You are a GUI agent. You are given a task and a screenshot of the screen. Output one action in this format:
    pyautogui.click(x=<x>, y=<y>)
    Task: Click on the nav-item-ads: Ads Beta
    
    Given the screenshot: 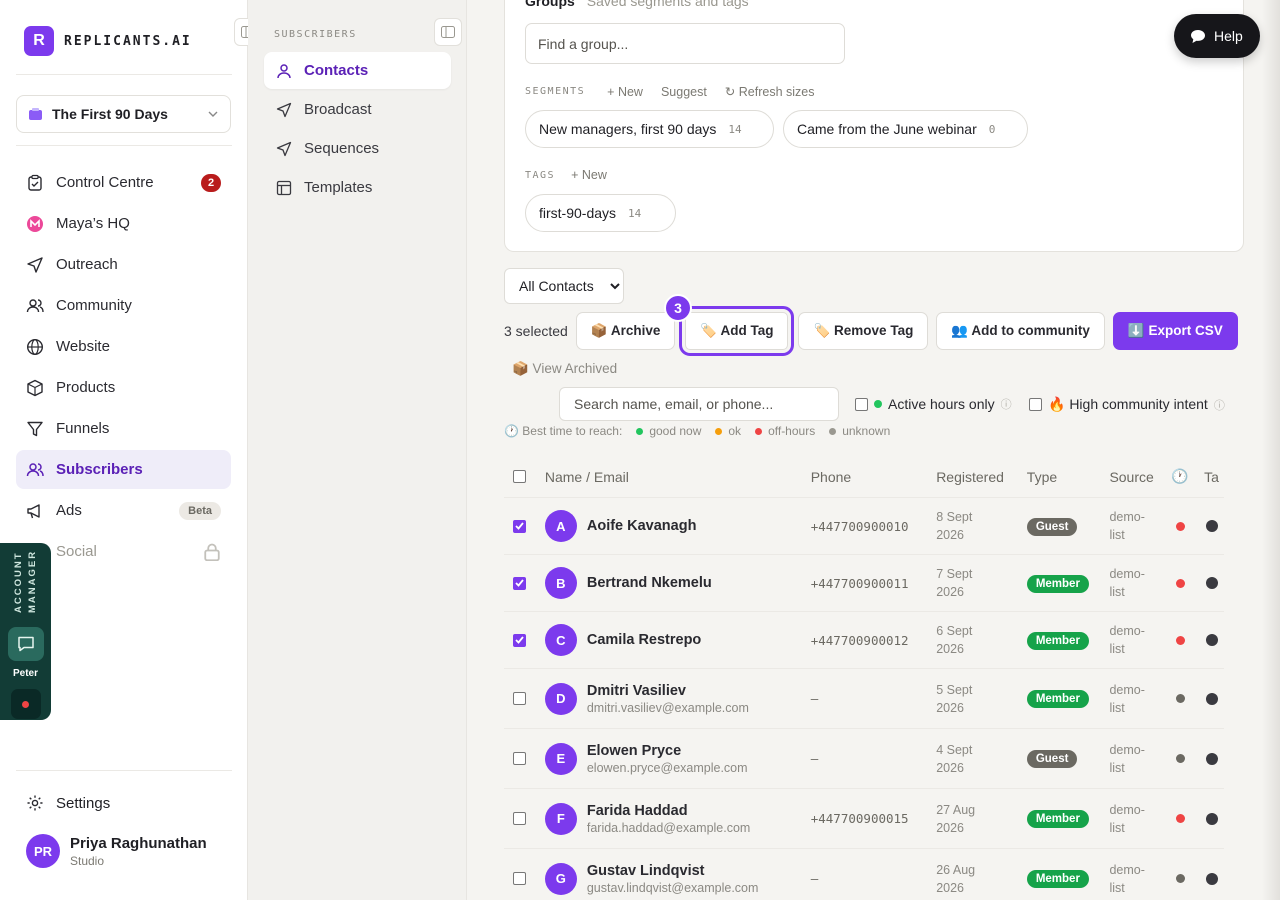 What is the action you would take?
    pyautogui.click(x=123, y=510)
    